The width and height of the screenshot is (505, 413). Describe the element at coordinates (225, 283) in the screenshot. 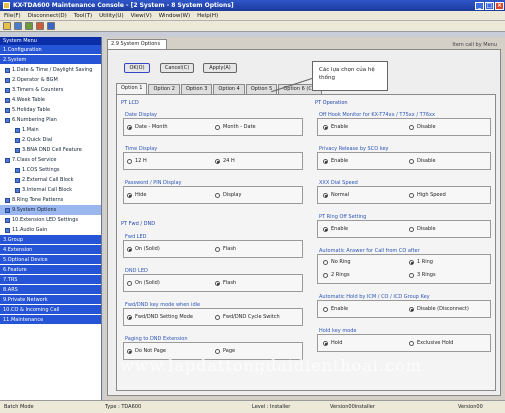

I see `dnd-led-flash-radio: Flash` at that location.